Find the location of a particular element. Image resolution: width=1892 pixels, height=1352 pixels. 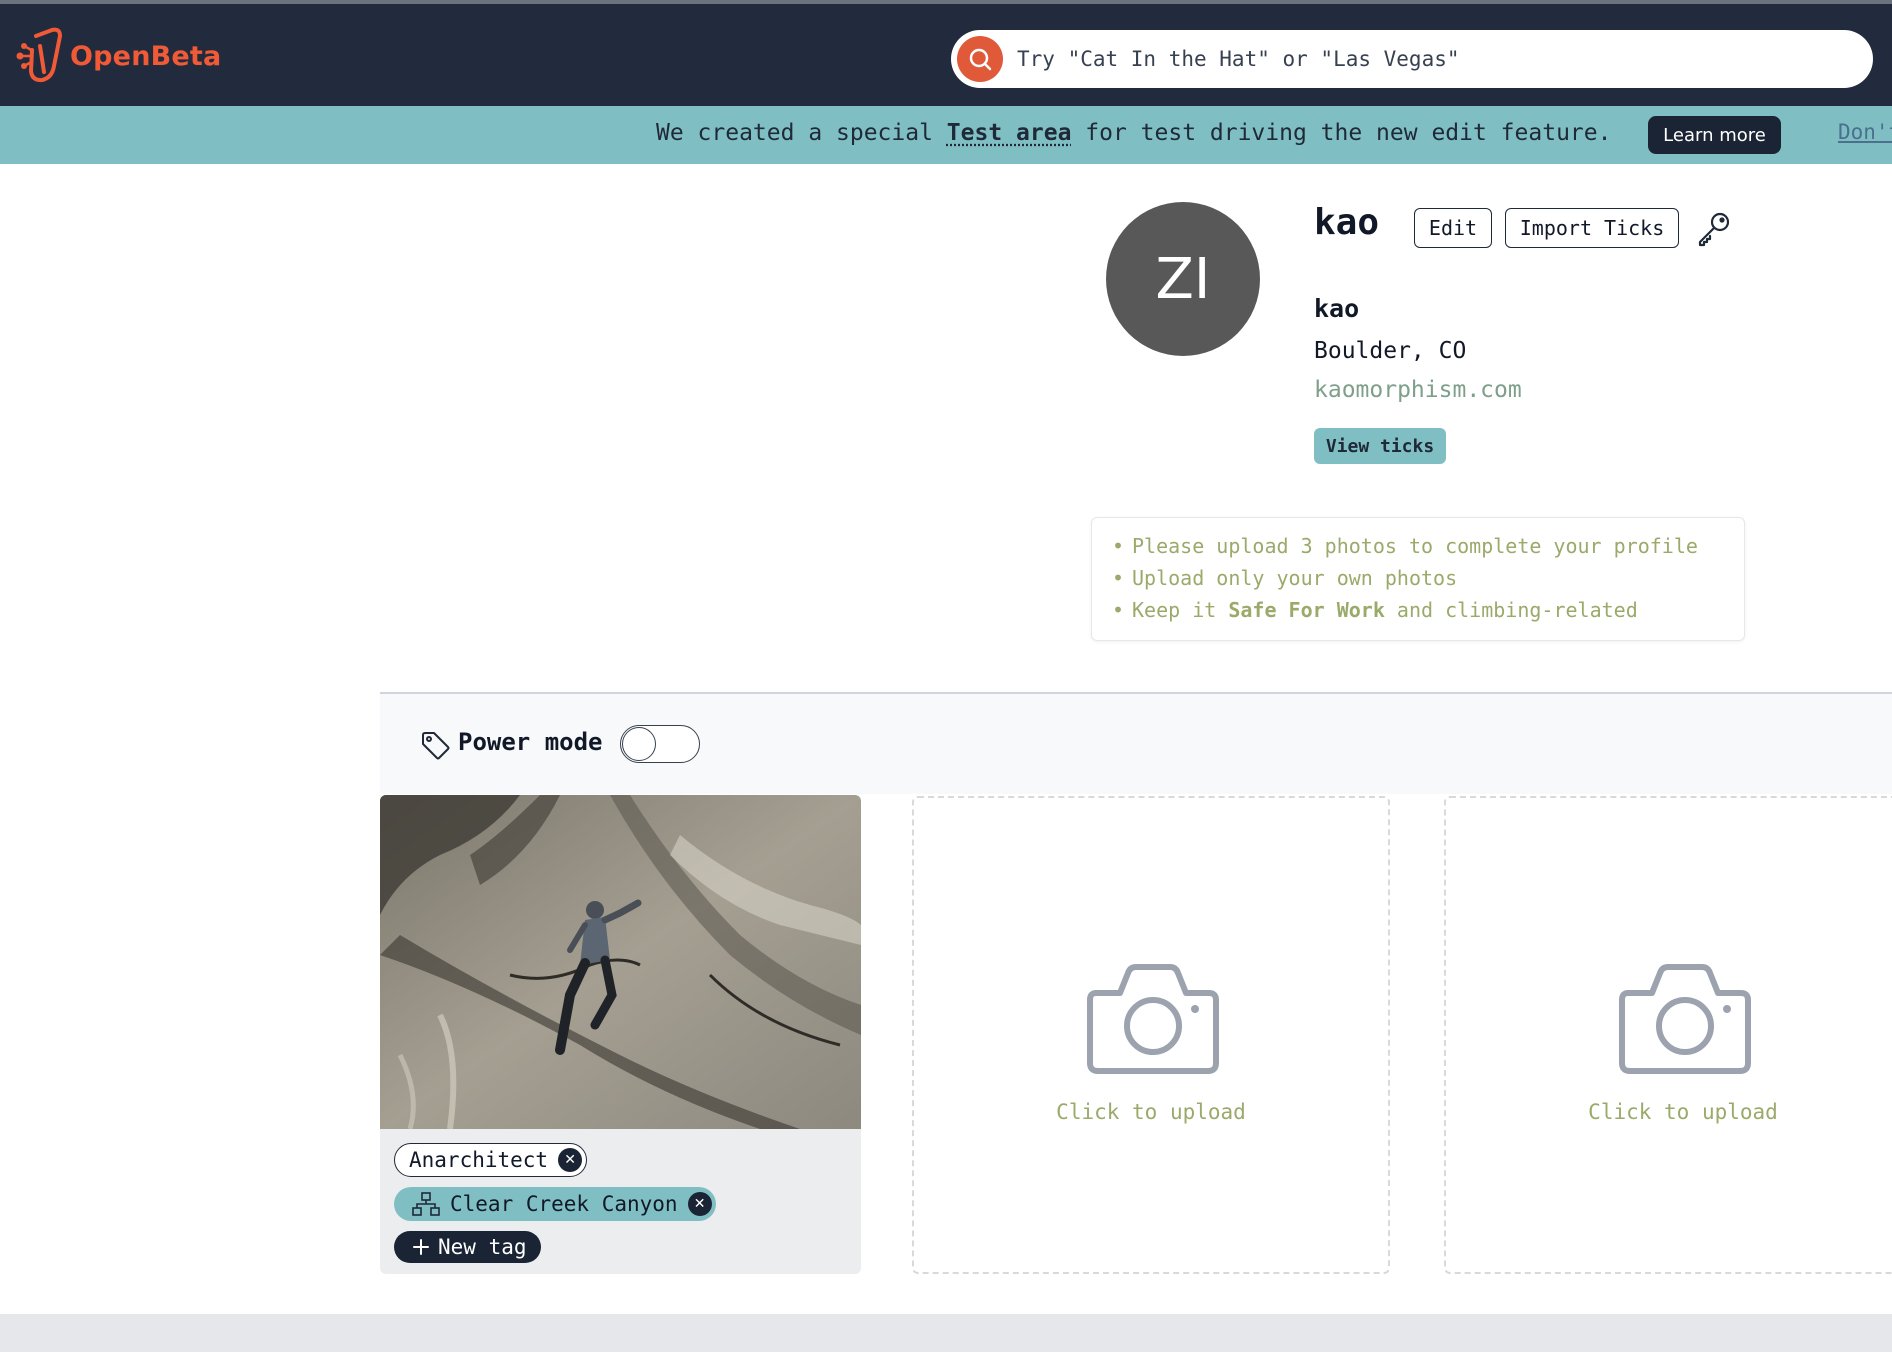

new-tag-label: New tag is located at coordinates (482, 1247).